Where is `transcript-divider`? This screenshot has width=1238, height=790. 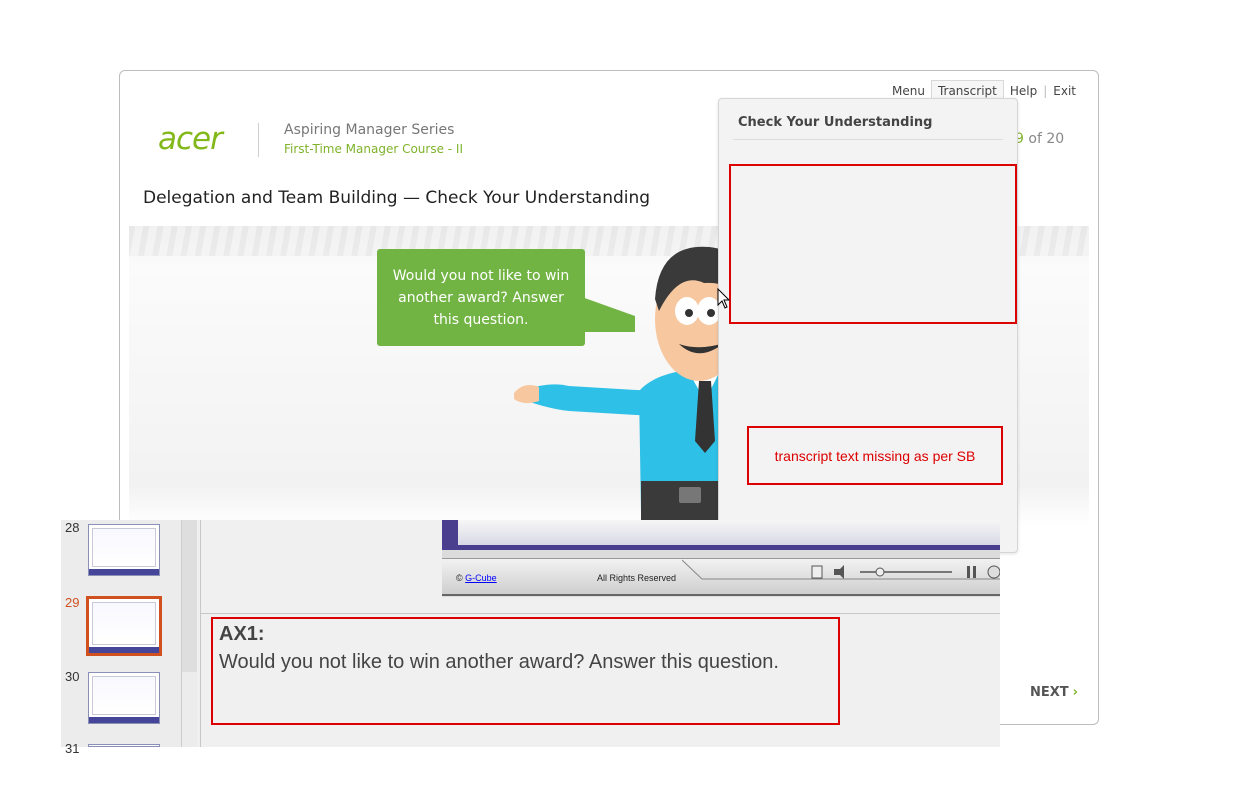 transcript-divider is located at coordinates (868, 139).